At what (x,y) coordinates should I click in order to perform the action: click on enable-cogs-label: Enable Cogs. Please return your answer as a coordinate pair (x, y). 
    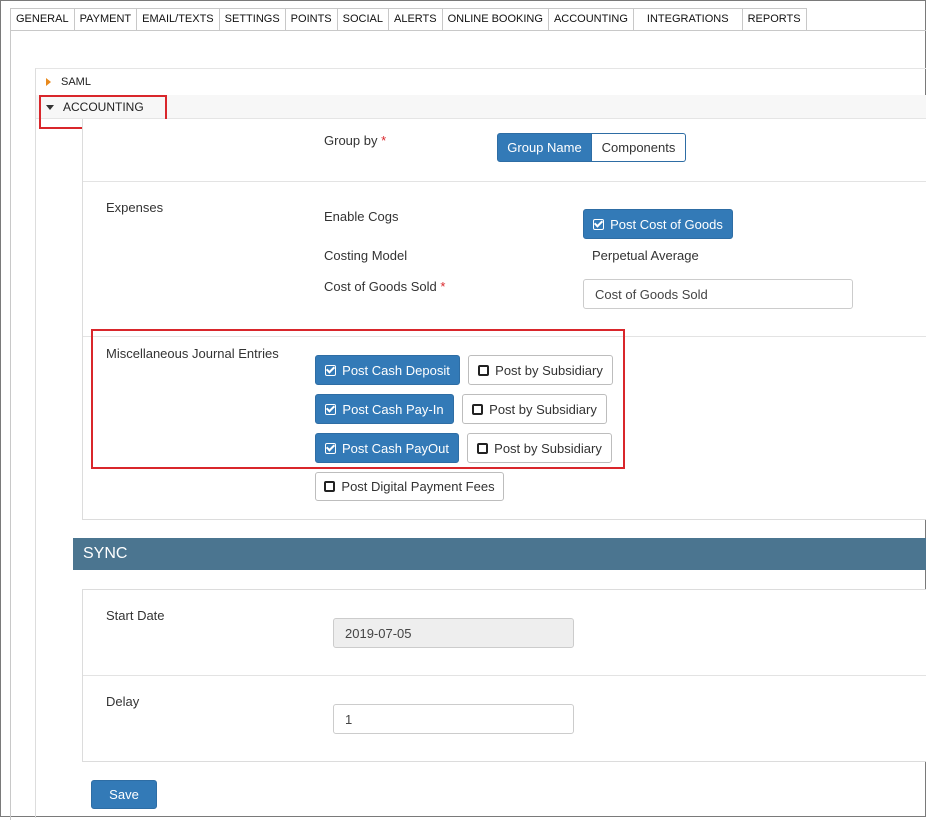
    Looking at the image, I should click on (361, 216).